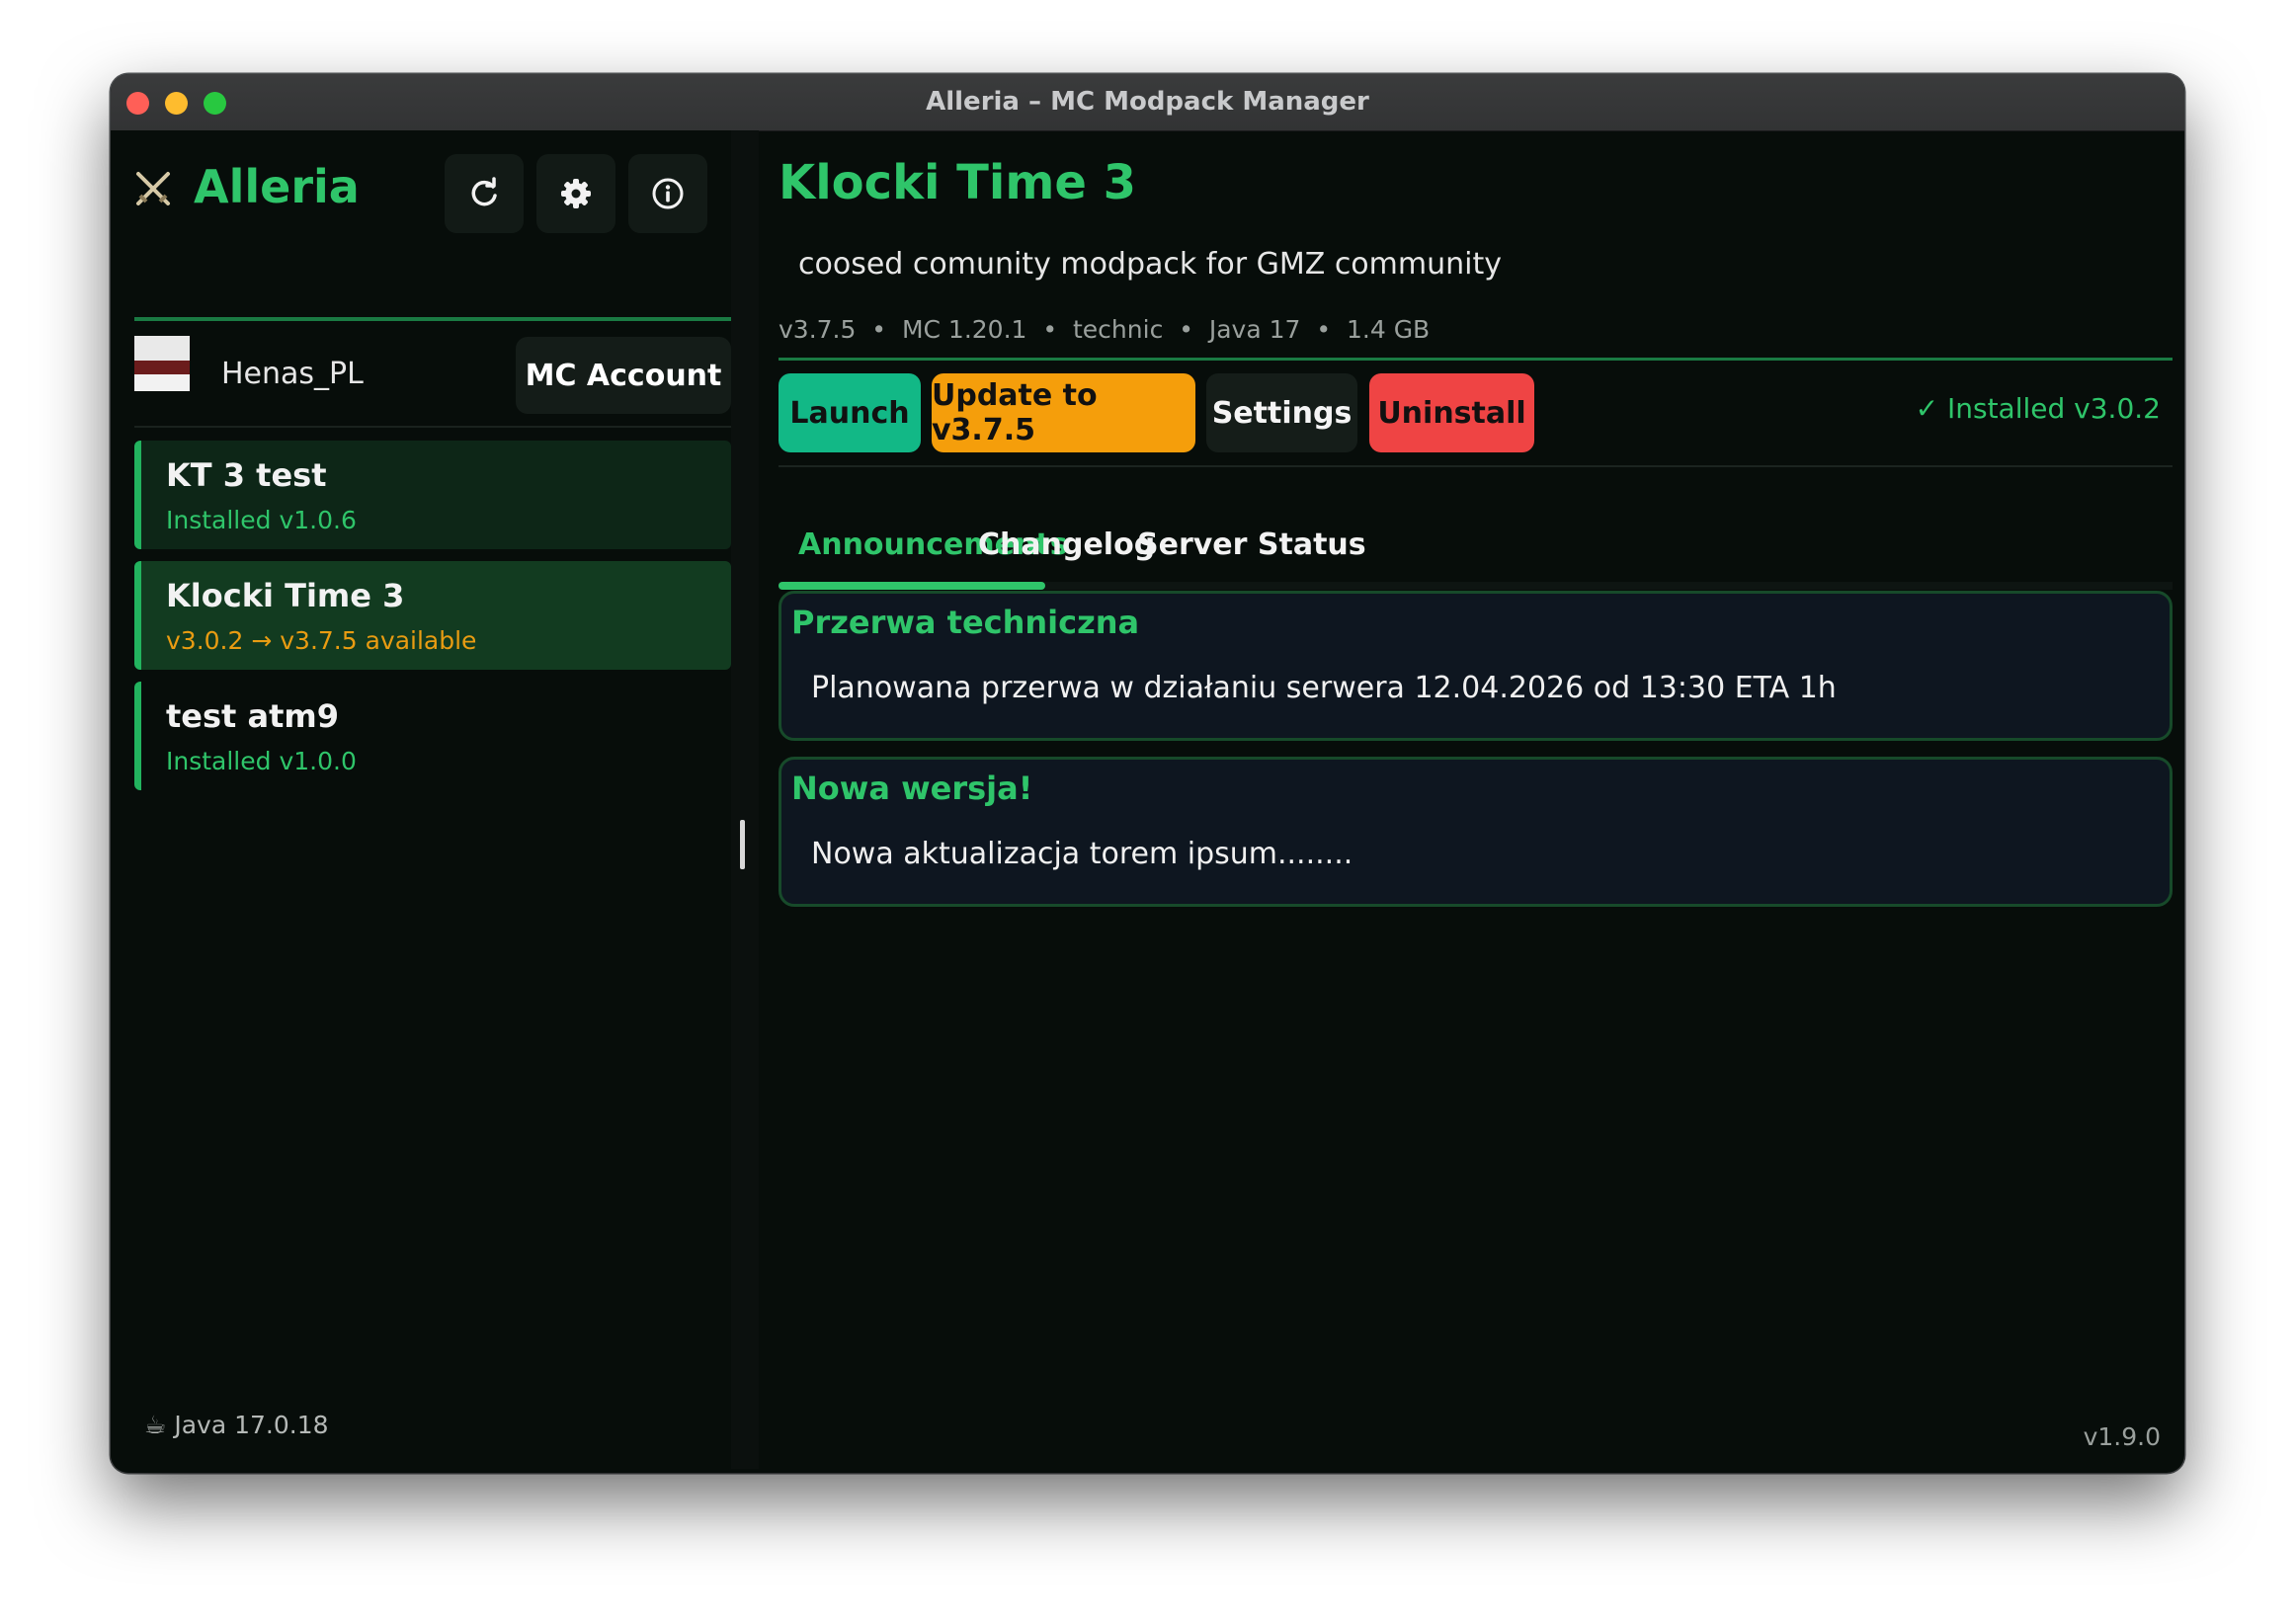  I want to click on panel-splitter, so click(745, 800).